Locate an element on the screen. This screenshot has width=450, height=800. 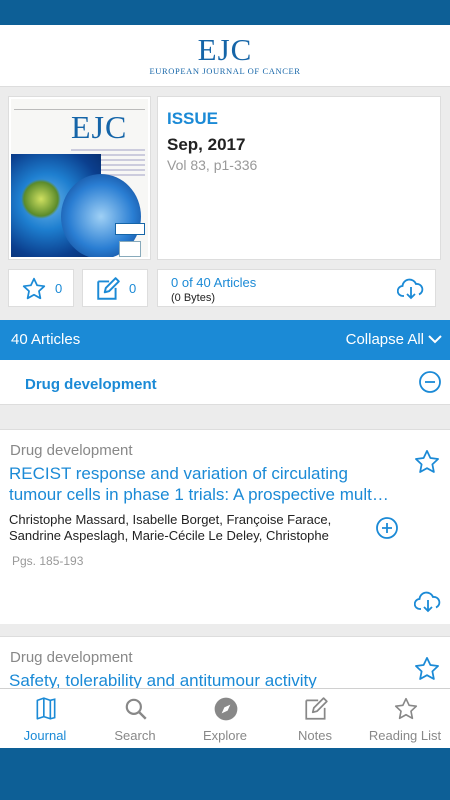
system-nav-bar is located at coordinates (225, 774).